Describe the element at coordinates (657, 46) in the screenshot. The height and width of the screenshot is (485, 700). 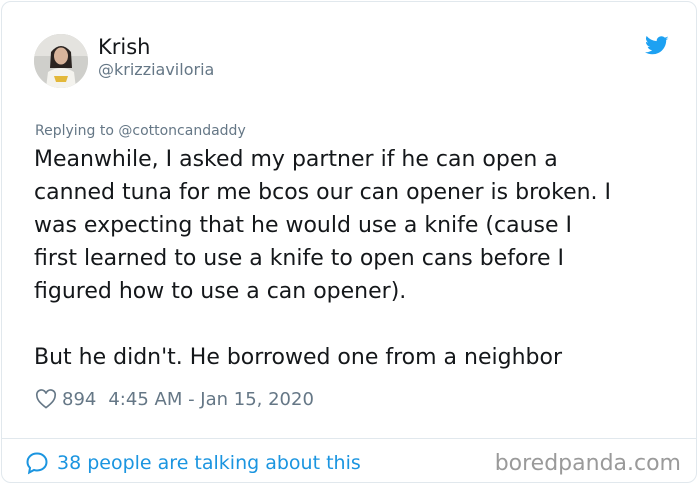
I see `twitter-bird-icon` at that location.